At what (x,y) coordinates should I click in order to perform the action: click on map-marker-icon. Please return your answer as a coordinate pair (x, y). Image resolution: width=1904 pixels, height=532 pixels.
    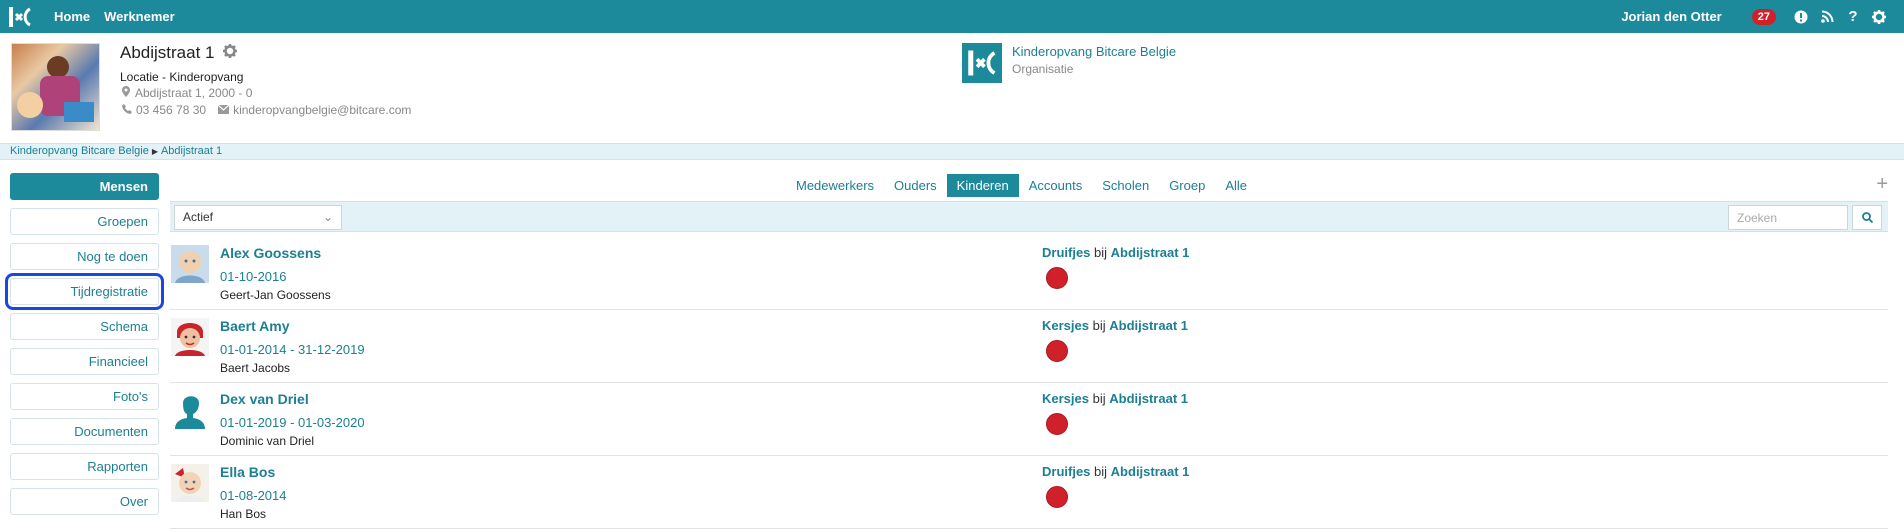
    Looking at the image, I should click on (126, 93).